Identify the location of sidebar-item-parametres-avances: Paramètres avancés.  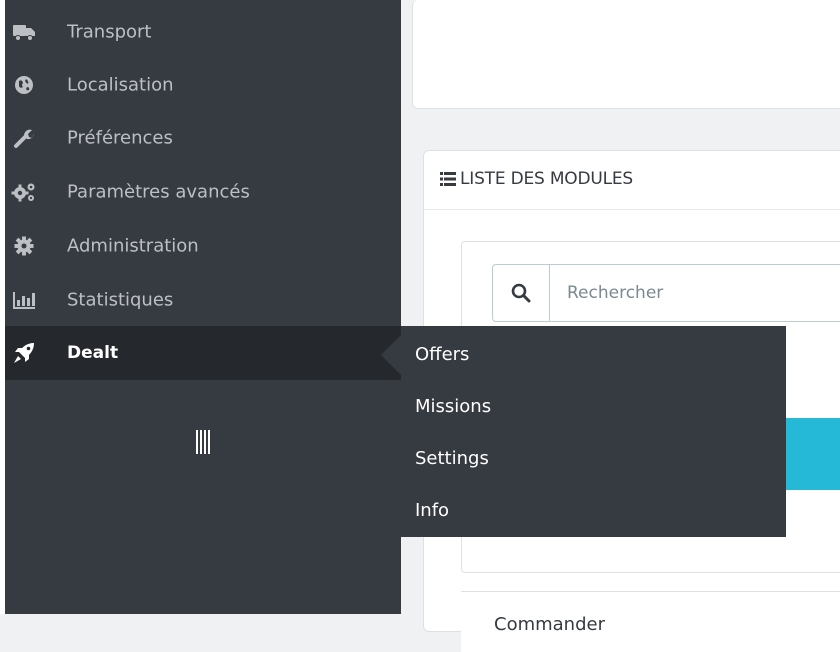
(203, 192).